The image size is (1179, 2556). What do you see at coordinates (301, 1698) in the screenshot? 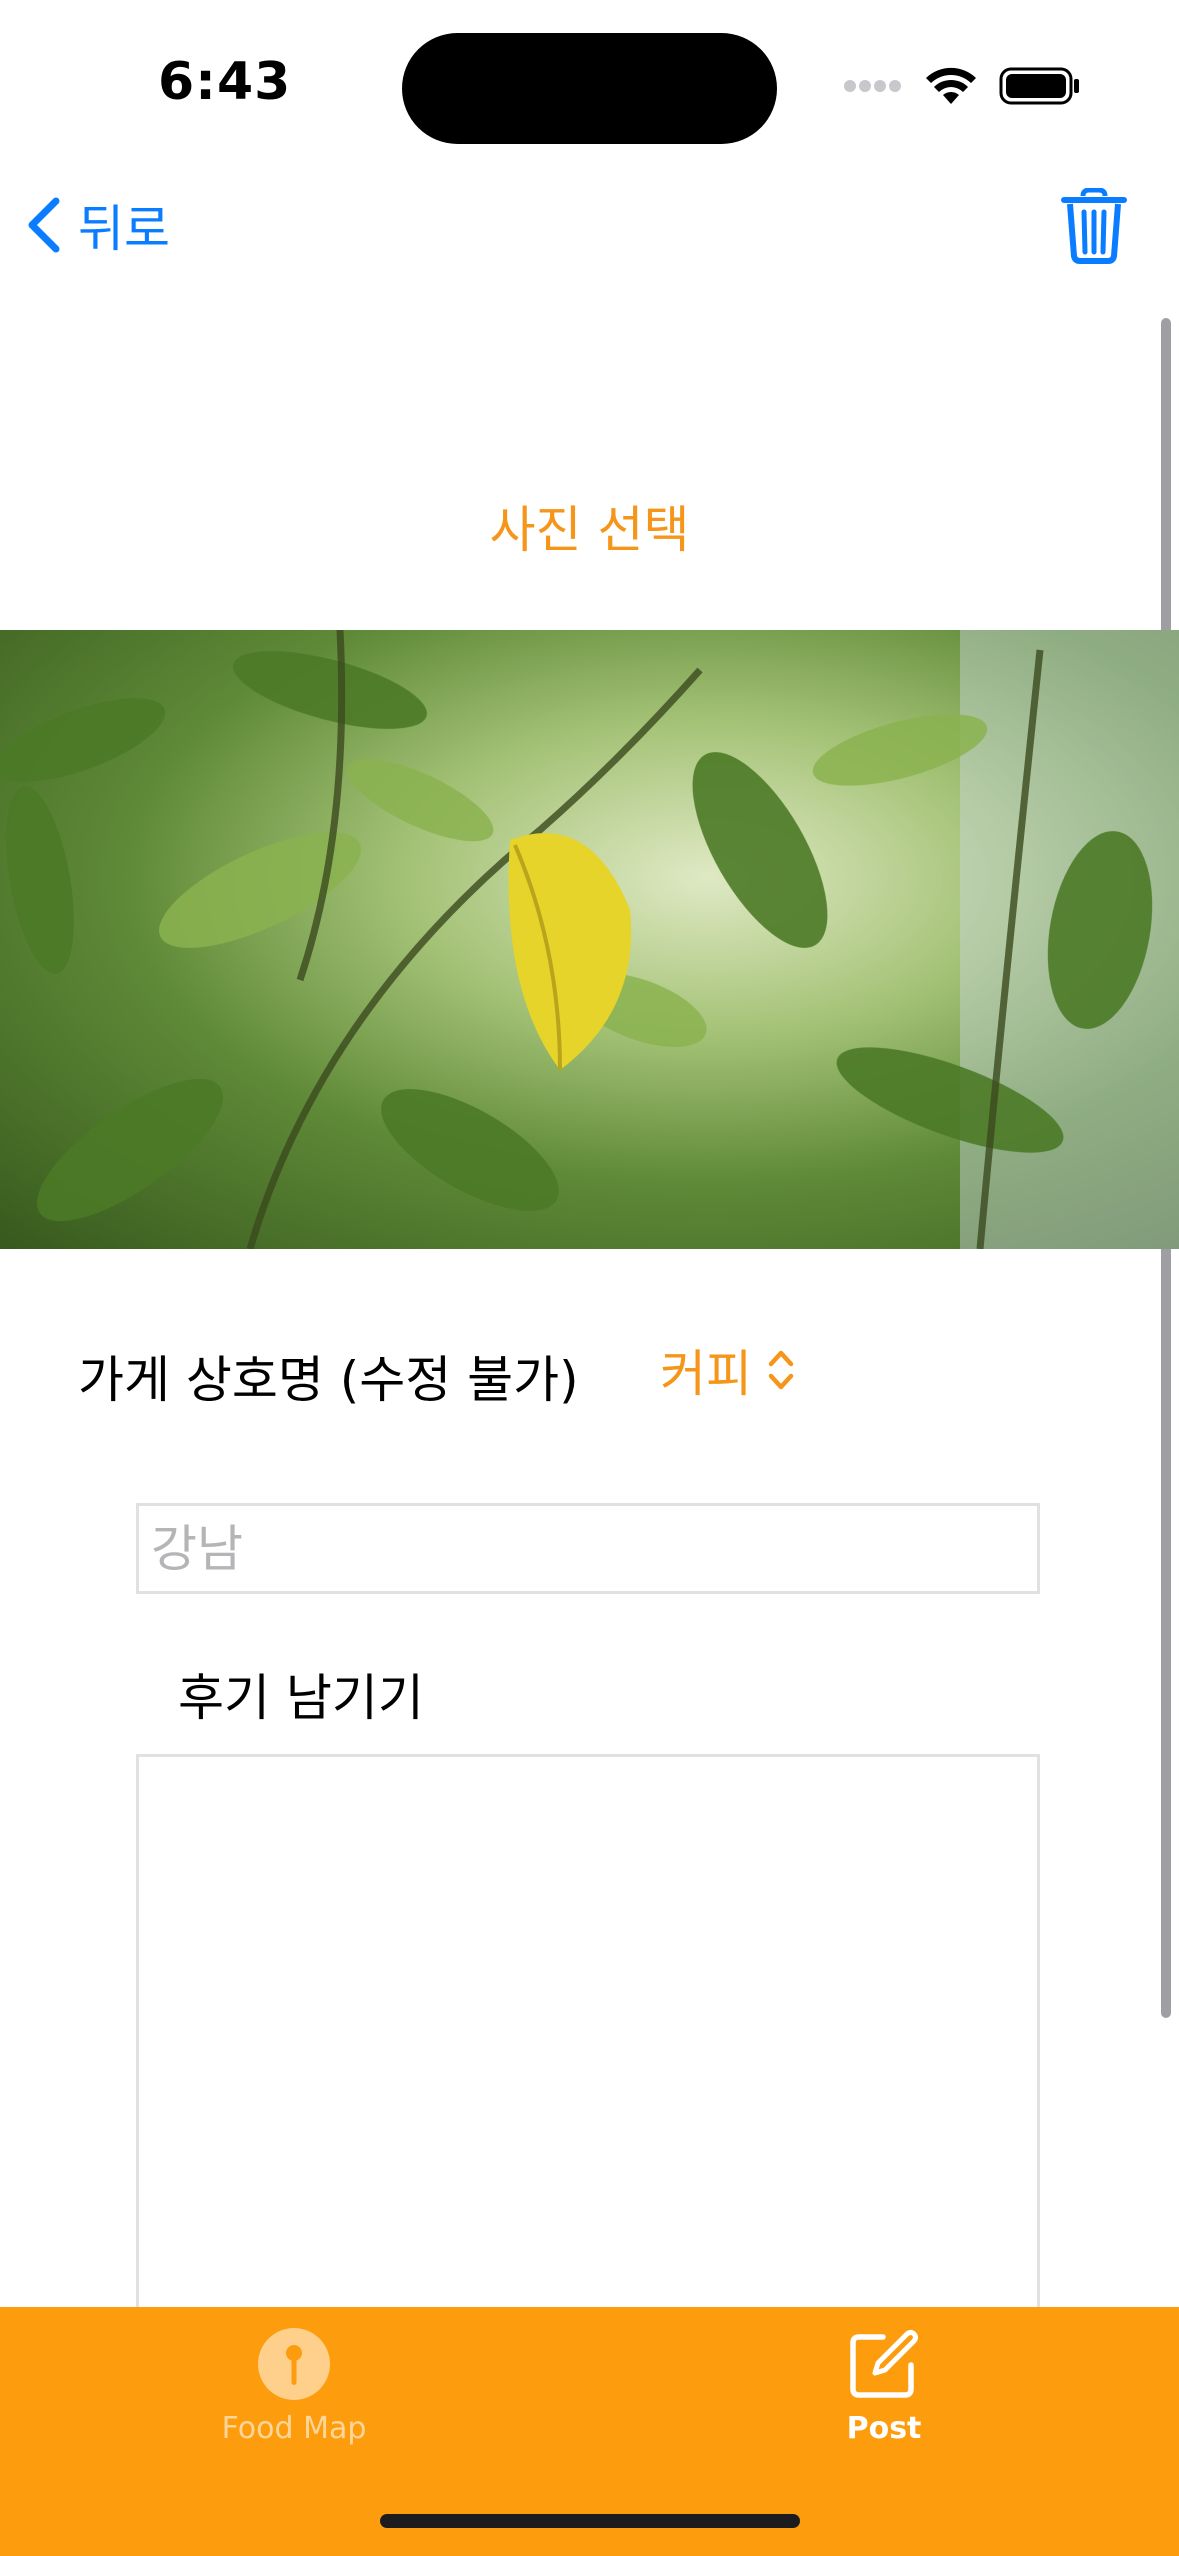
I see `review-label: 후기 남기기` at bounding box center [301, 1698].